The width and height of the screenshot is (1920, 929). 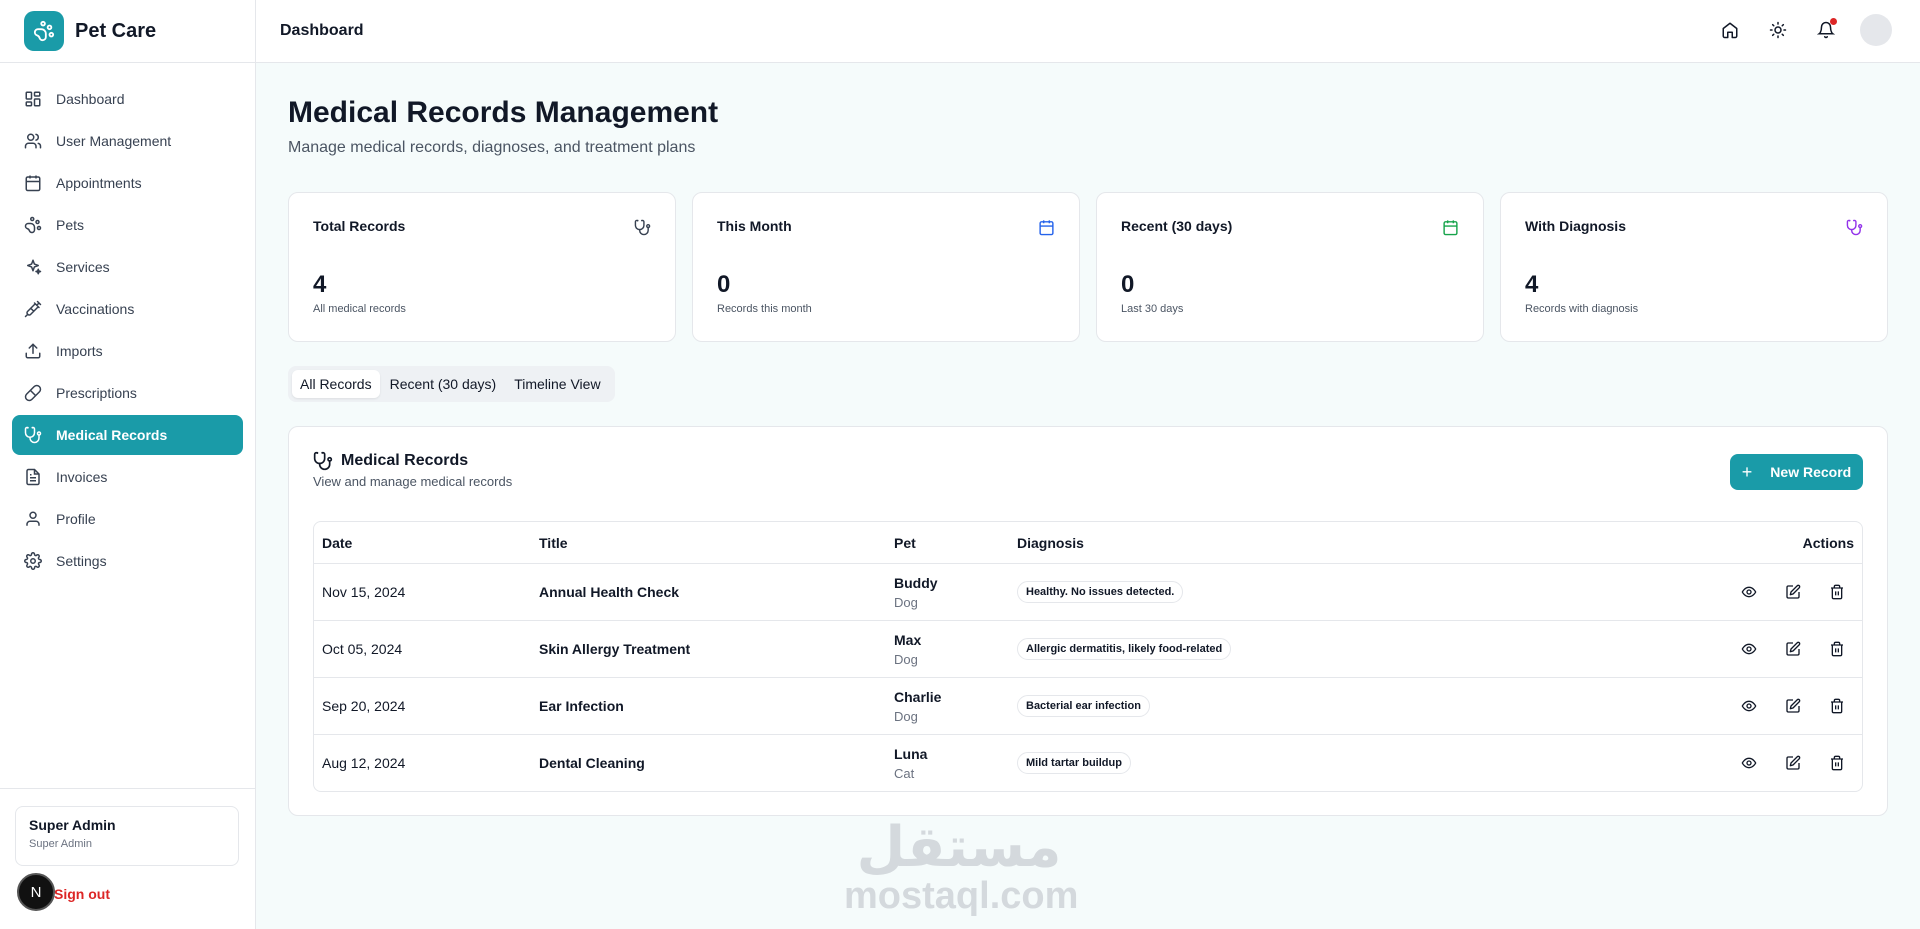 I want to click on tab-timeline-view: Timeline View, so click(x=557, y=384).